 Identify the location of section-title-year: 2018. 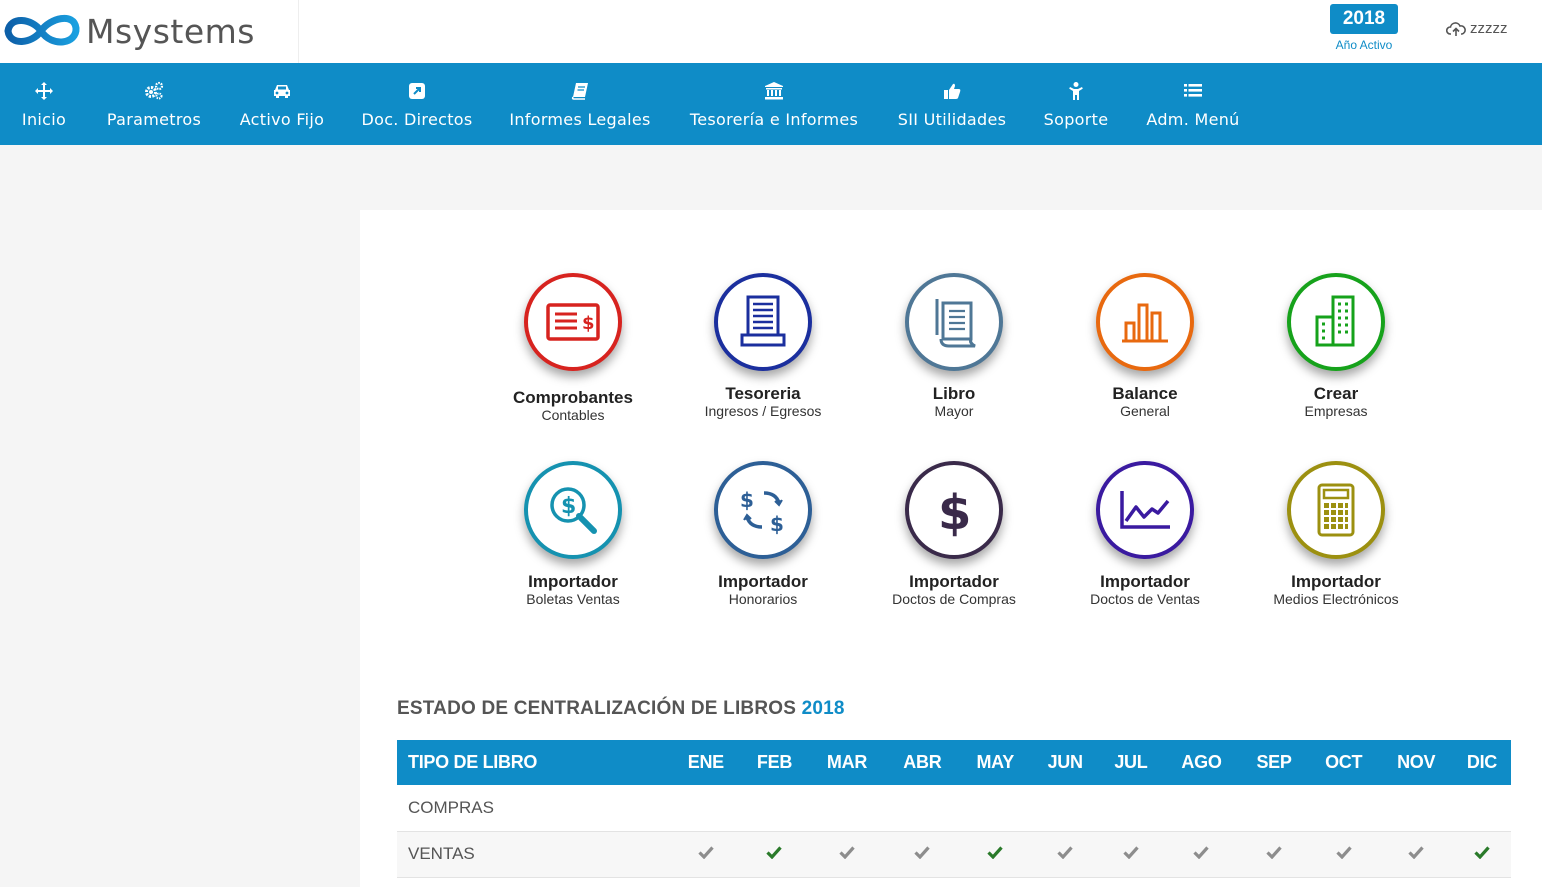
(823, 708).